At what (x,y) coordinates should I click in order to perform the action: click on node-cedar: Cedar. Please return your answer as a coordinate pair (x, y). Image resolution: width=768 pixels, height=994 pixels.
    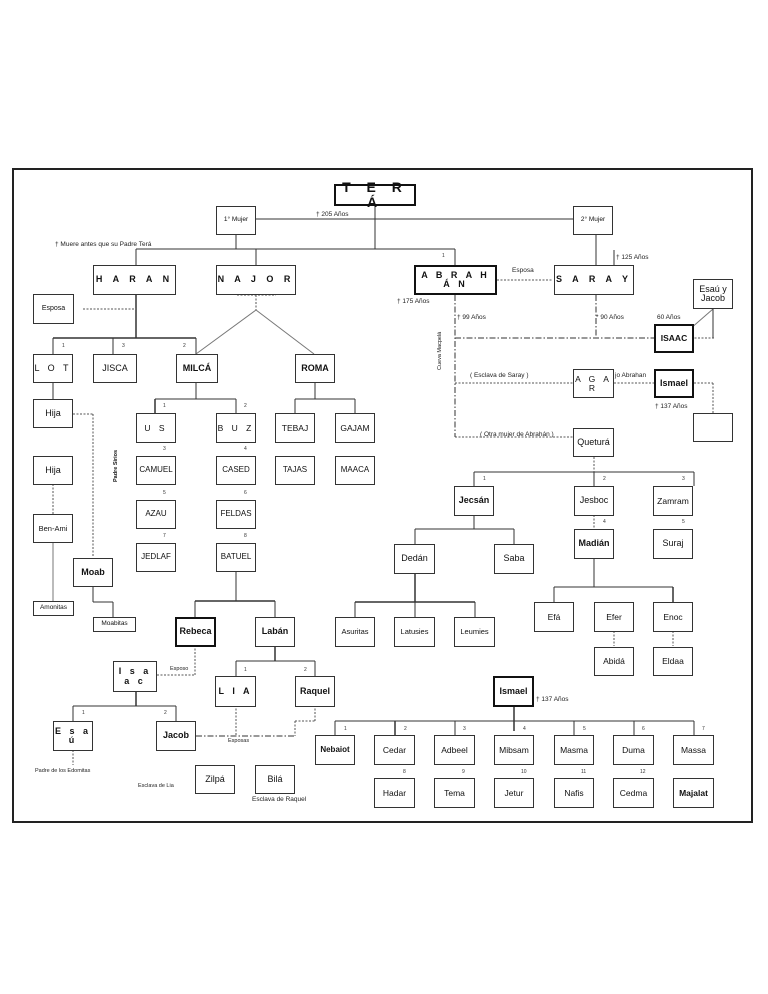
    Looking at the image, I should click on (394, 750).